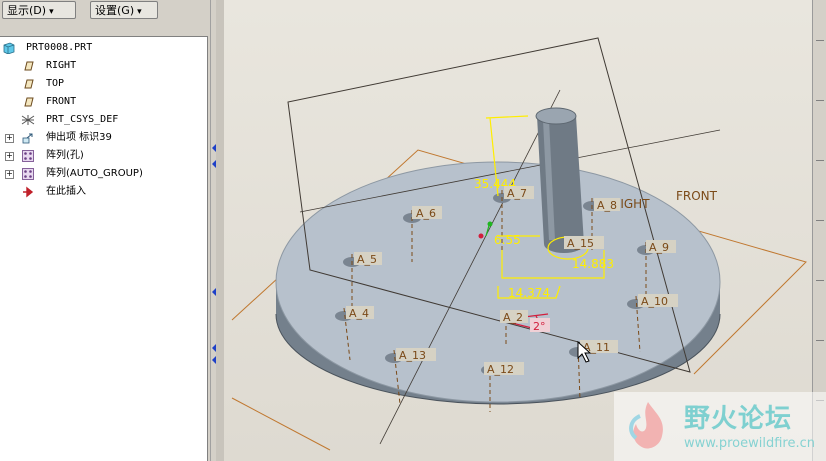  What do you see at coordinates (539, 326) in the screenshot?
I see `angle-dim-label: 2°` at bounding box center [539, 326].